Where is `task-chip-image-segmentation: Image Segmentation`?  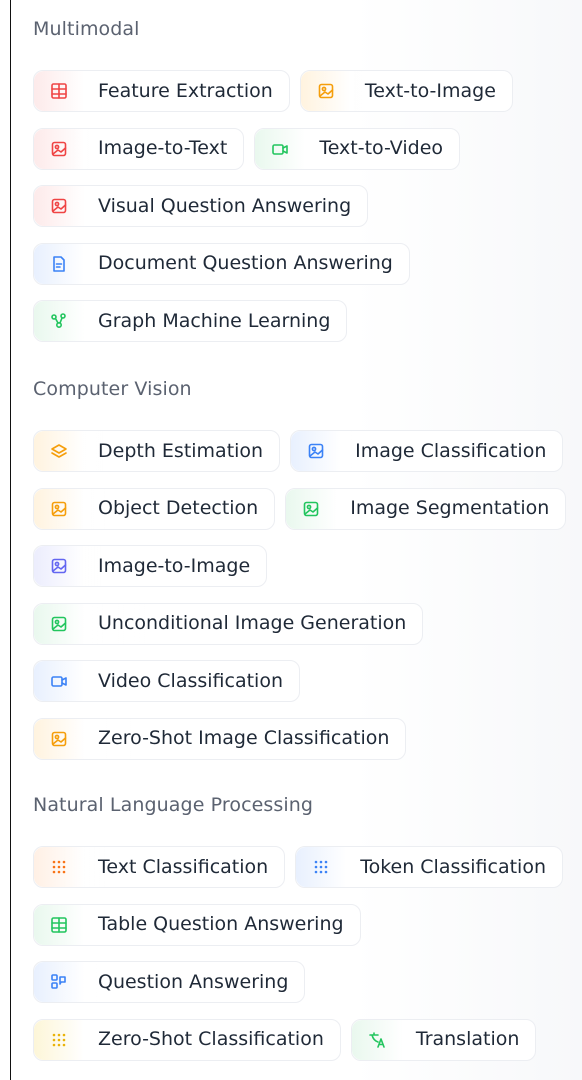
task-chip-image-segmentation: Image Segmentation is located at coordinates (426, 508).